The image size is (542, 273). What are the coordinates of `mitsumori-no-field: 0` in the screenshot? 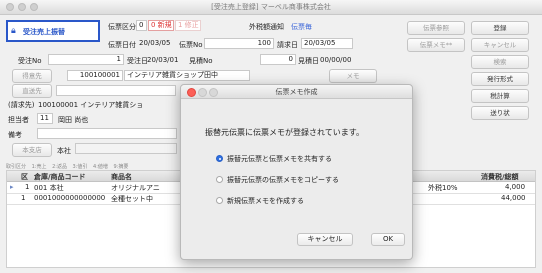 It's located at (278, 59).